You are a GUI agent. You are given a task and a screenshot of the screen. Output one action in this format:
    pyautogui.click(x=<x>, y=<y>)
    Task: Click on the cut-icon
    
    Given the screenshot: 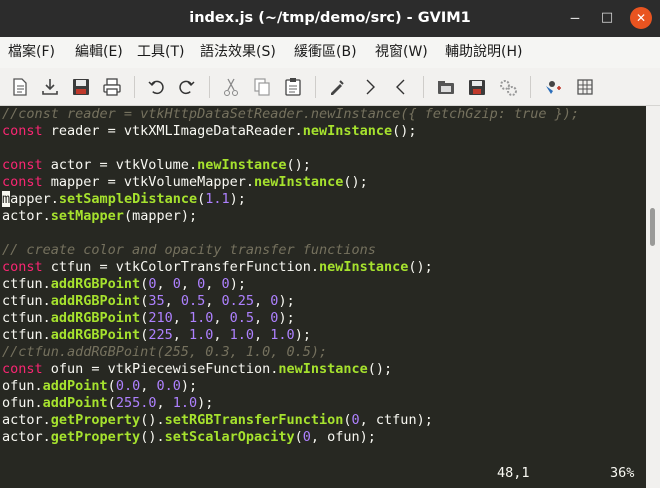 What is the action you would take?
    pyautogui.click(x=231, y=87)
    